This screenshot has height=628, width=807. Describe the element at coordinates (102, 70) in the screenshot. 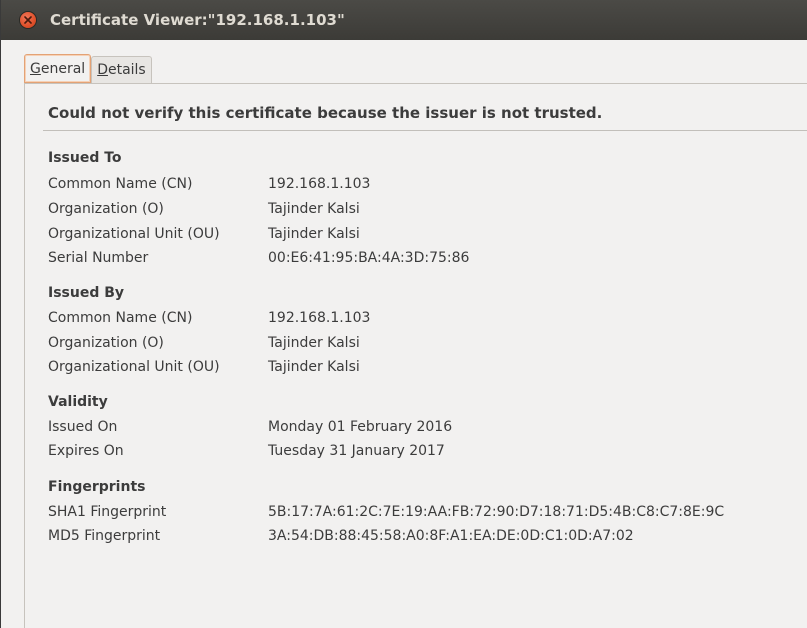

I see `tab-details-mnemonic: D` at that location.